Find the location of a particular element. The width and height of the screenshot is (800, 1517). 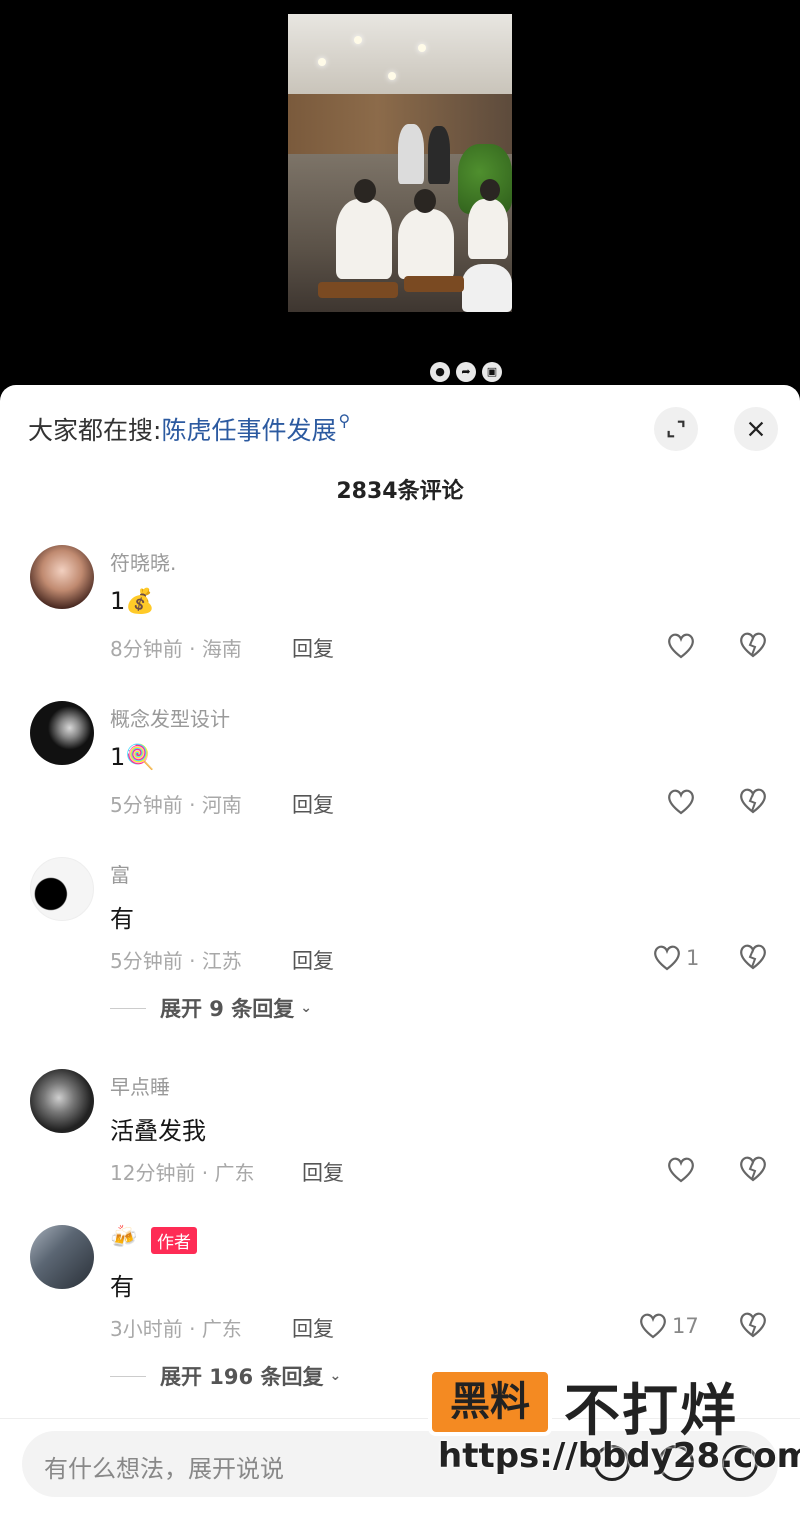

comment-time: 12分钟前 is located at coordinates (153, 1173).